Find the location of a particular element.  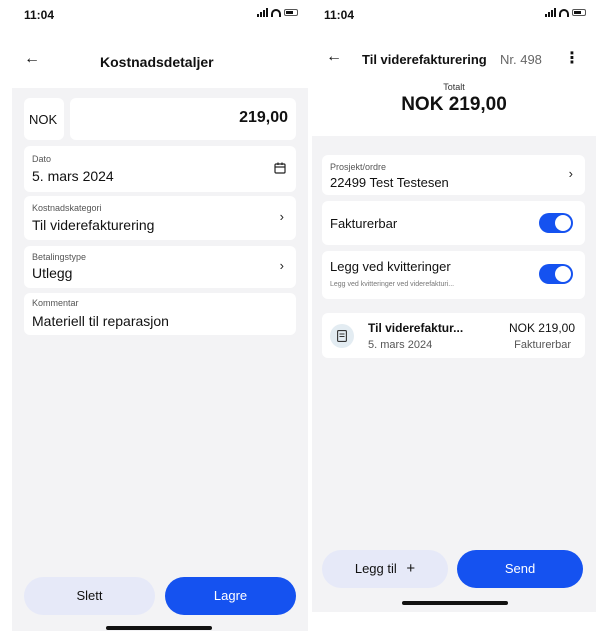

billable-row: Fakturerbar is located at coordinates (453, 223).